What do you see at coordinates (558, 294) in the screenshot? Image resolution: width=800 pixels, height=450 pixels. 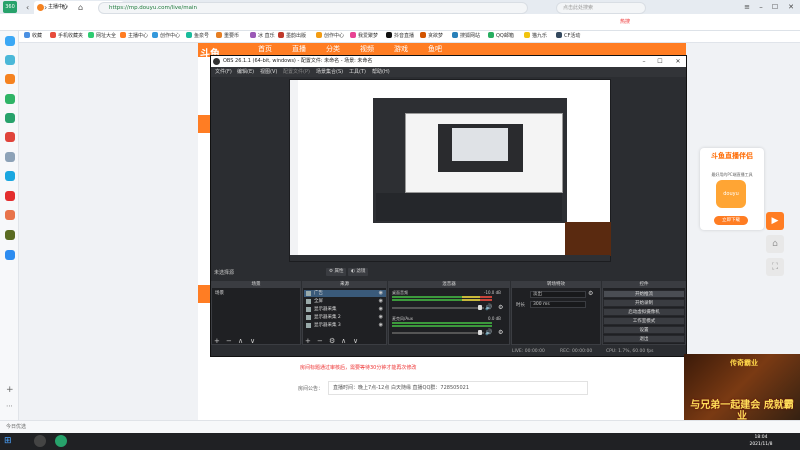 I see `transition-select: 淡出` at bounding box center [558, 294].